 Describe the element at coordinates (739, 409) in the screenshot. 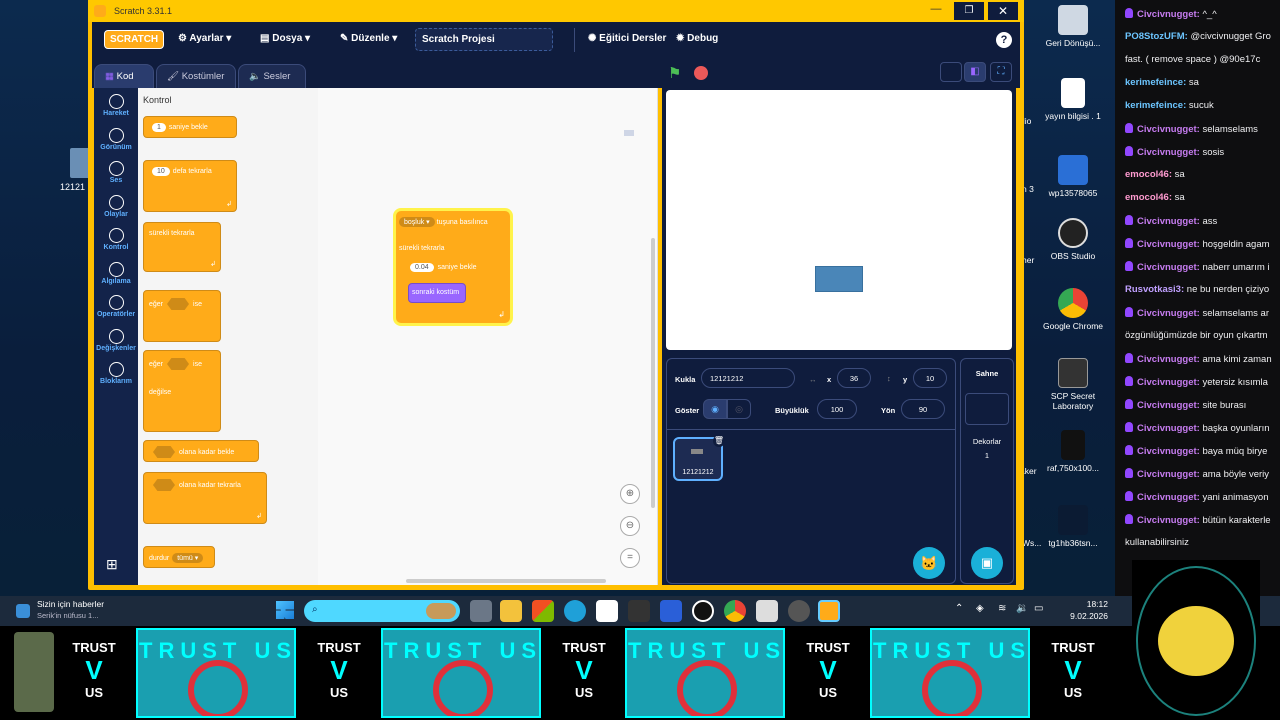

I see `hide-eye-icon: ◎` at that location.